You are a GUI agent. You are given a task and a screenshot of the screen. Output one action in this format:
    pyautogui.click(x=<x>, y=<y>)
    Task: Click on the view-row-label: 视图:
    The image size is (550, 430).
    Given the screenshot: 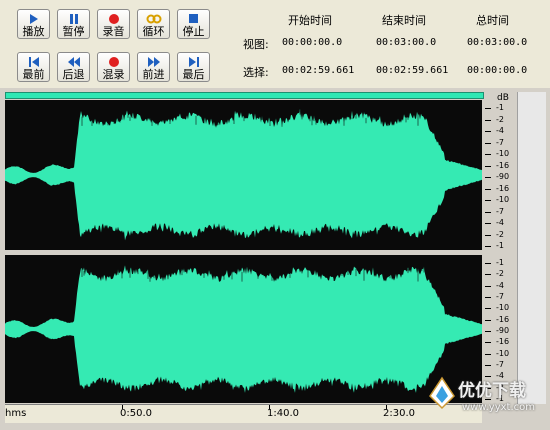 What is the action you would take?
    pyautogui.click(x=256, y=44)
    